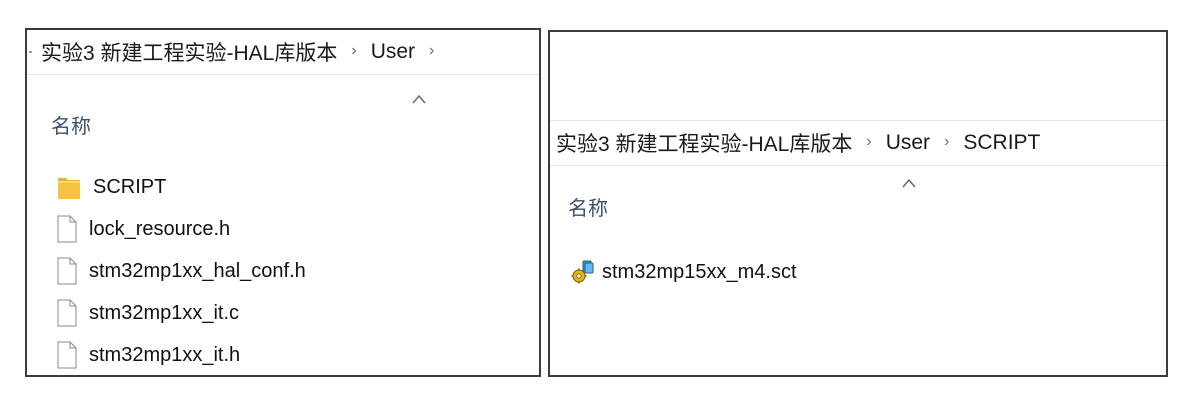  I want to click on file-name: stm32mp1xx_it.h, so click(165, 354).